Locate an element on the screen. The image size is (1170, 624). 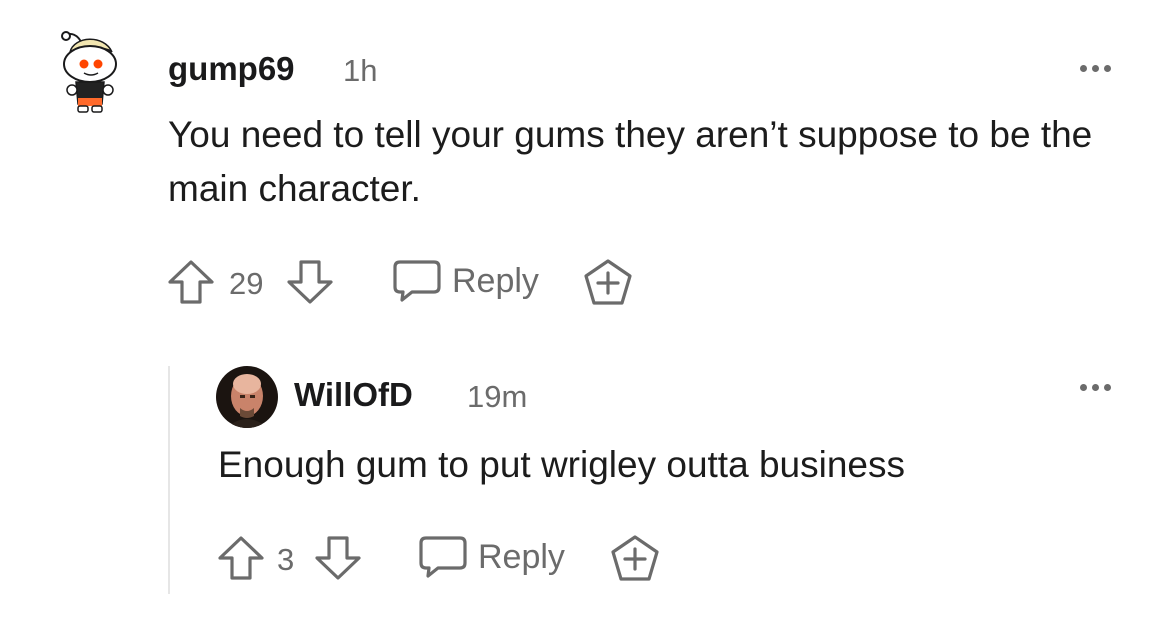
photo-avatar is located at coordinates (247, 397).